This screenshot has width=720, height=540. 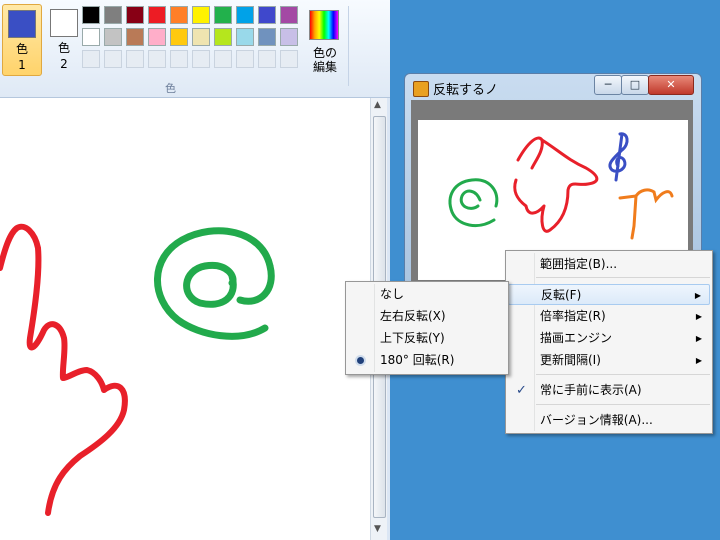 What do you see at coordinates (214, 283) in the screenshot?
I see `green-at-stroke` at bounding box center [214, 283].